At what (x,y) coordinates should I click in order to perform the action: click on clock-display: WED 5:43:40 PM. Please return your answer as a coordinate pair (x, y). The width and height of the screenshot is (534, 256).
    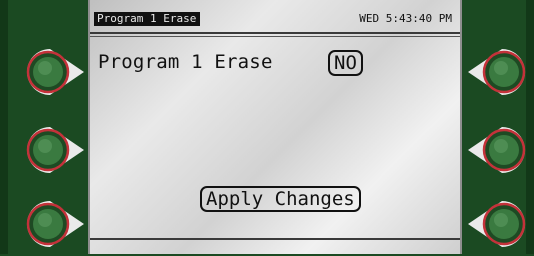
    Looking at the image, I should click on (405, 18).